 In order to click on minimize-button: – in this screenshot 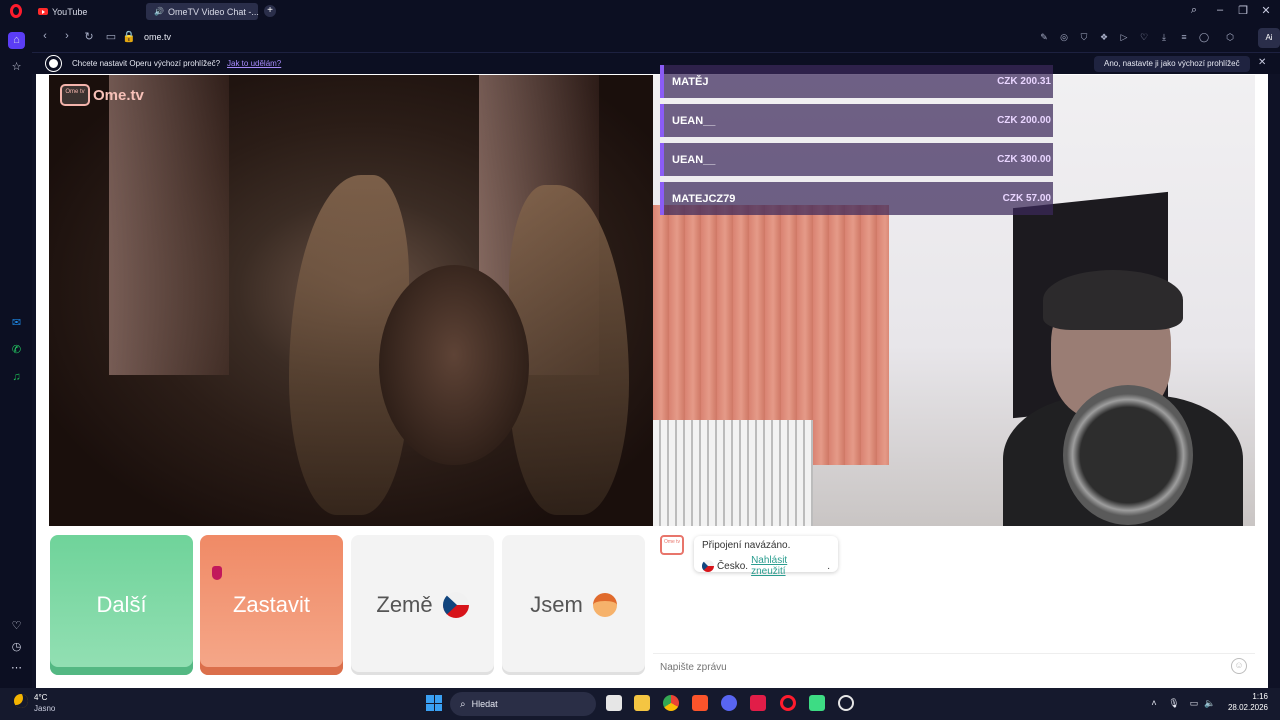, I will do `click(1220, 10)`.